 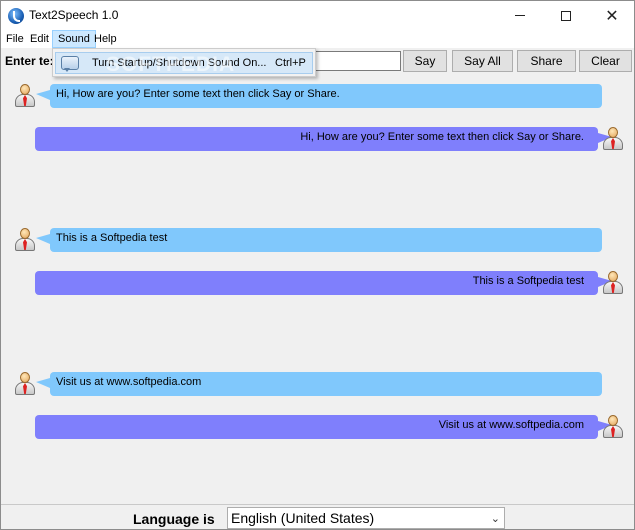 What do you see at coordinates (29, 61) in the screenshot?
I see `enter-text-label: Enter te:` at bounding box center [29, 61].